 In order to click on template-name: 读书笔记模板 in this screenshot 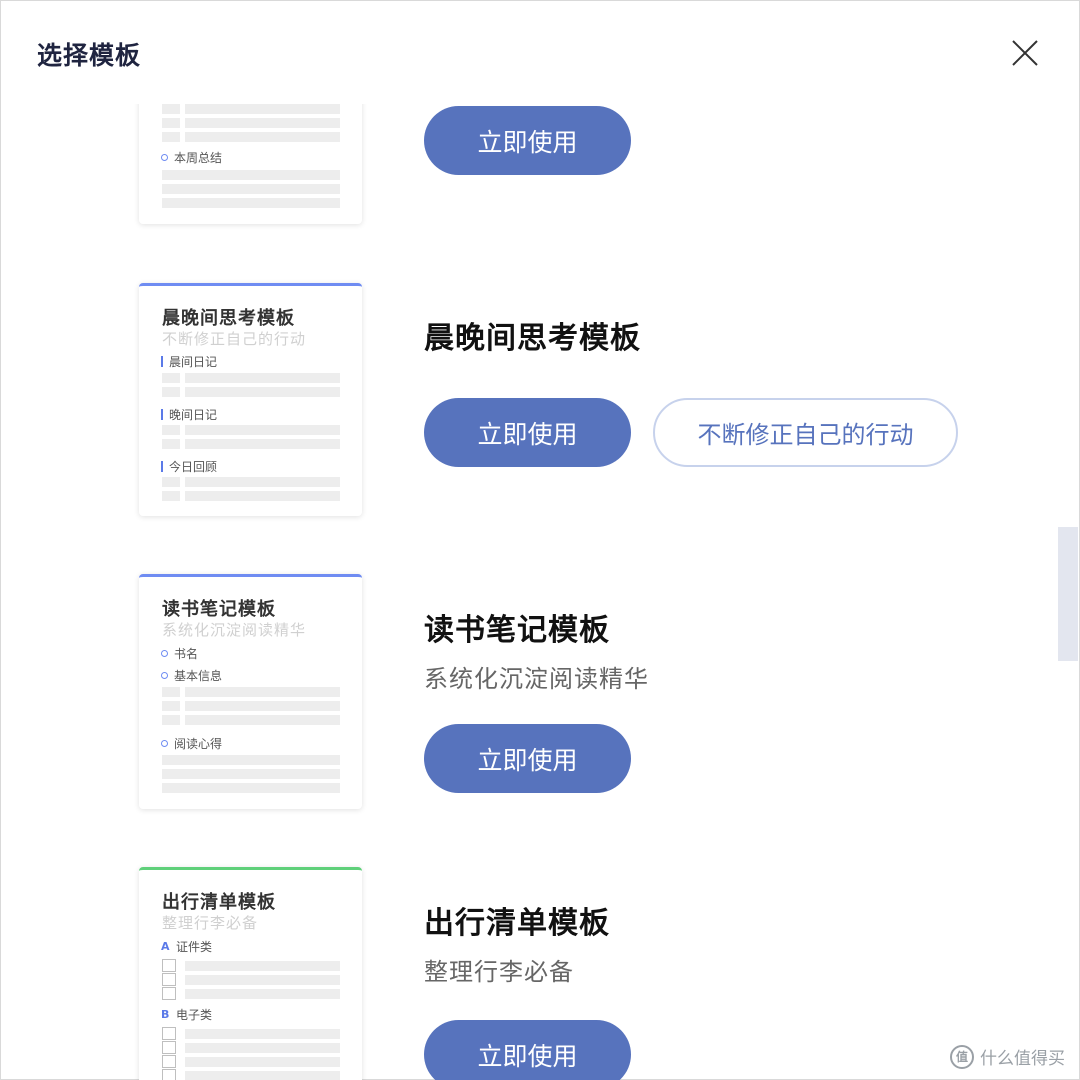, I will do `click(517, 630)`.